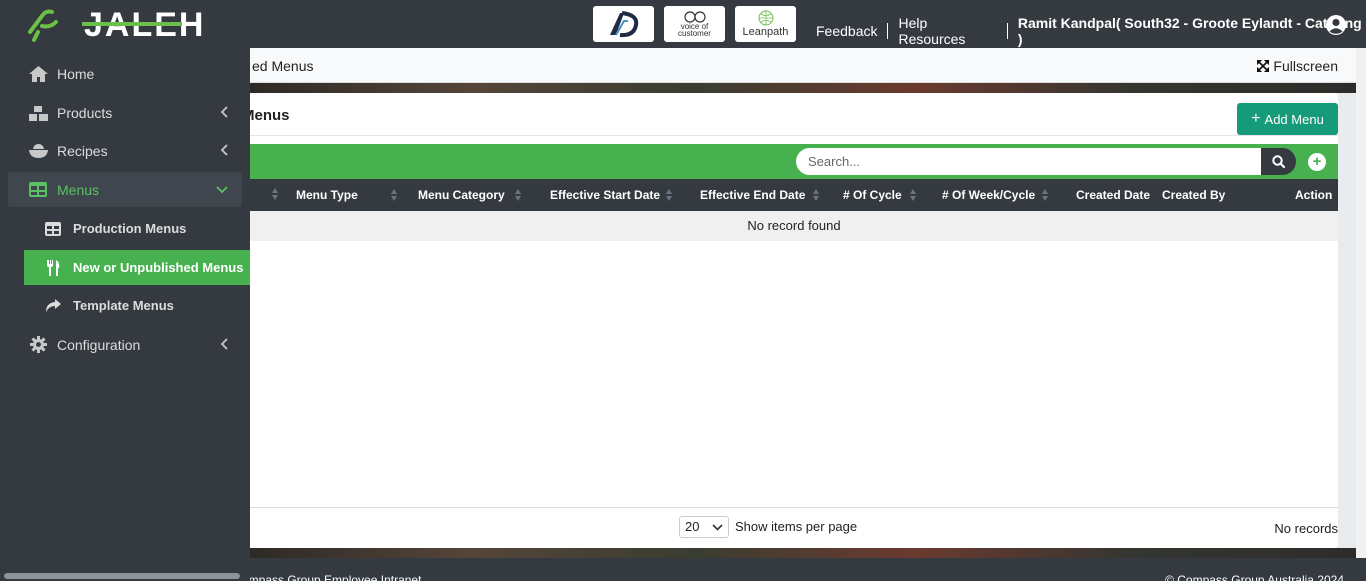  What do you see at coordinates (760, 195) in the screenshot?
I see `column-header-effective-end-date: Effective End Date` at bounding box center [760, 195].